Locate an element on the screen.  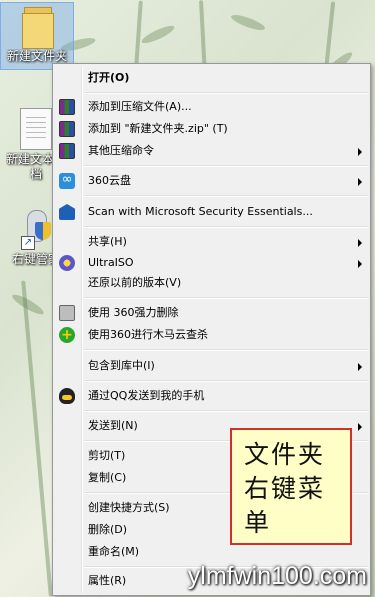
menu-item-label: 添加到 "新建文件夹.zip" (T) is located at coordinates (158, 128).